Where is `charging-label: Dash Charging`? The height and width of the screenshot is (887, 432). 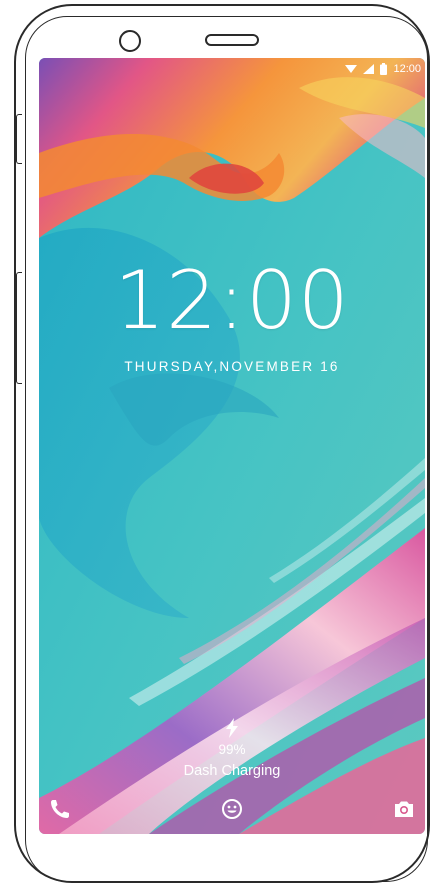 charging-label: Dash Charging is located at coordinates (232, 771).